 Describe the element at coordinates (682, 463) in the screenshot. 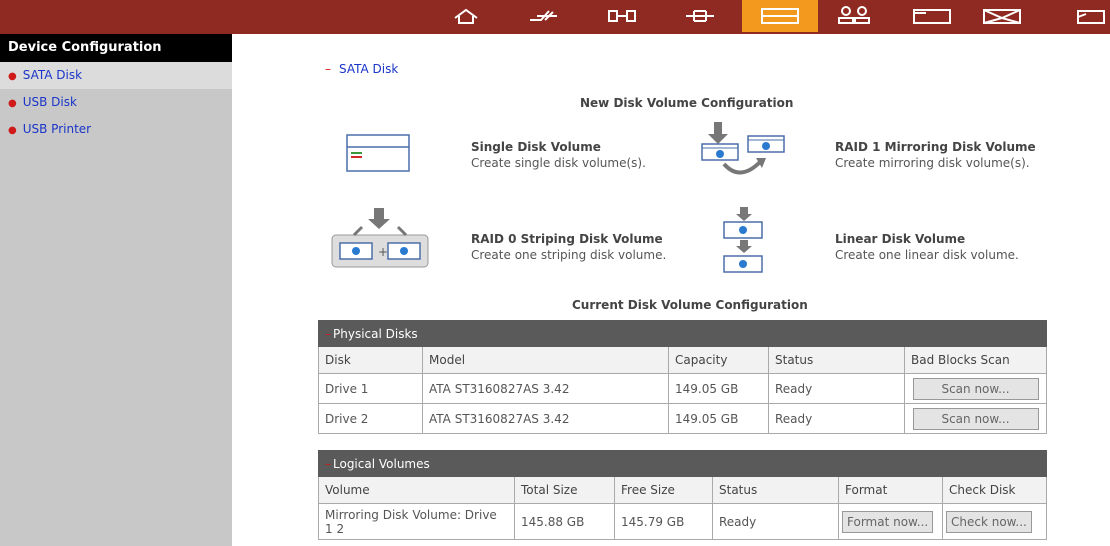

I see `logical-volumes-header: – Logical Volumes` at that location.